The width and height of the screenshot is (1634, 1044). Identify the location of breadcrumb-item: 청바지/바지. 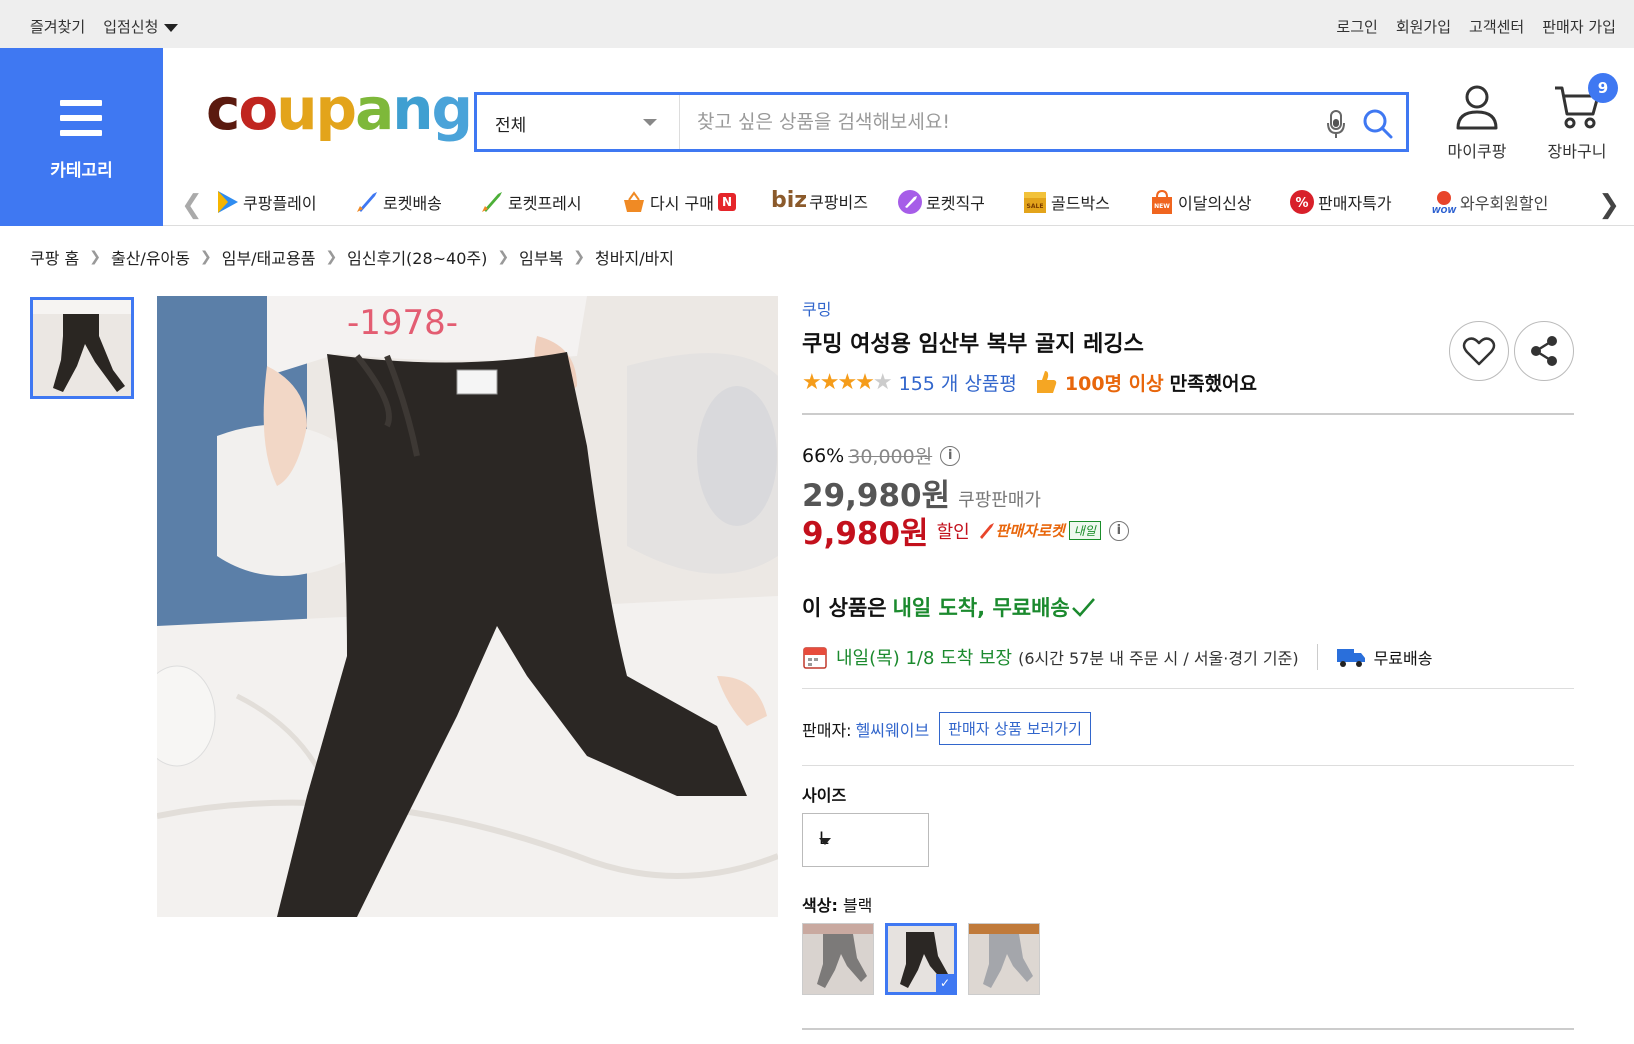
(634, 257).